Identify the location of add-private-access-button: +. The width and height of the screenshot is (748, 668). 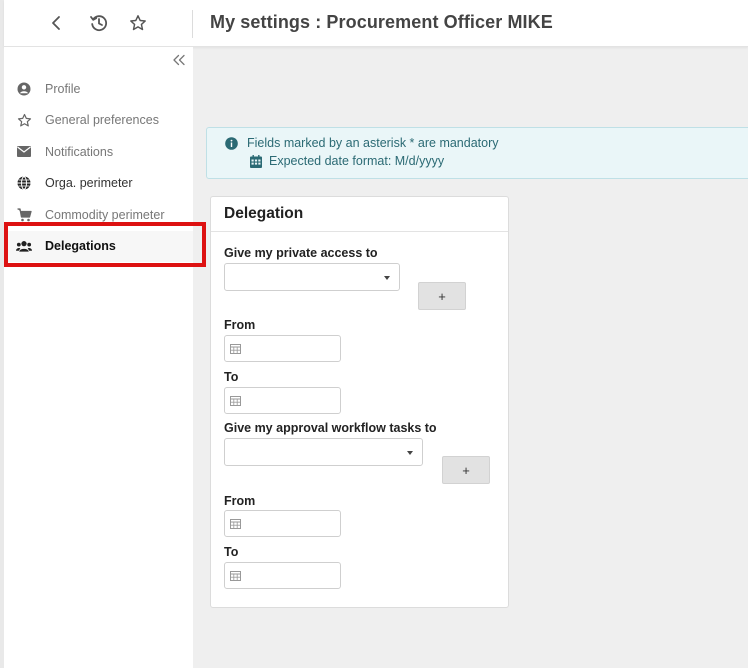
(442, 296).